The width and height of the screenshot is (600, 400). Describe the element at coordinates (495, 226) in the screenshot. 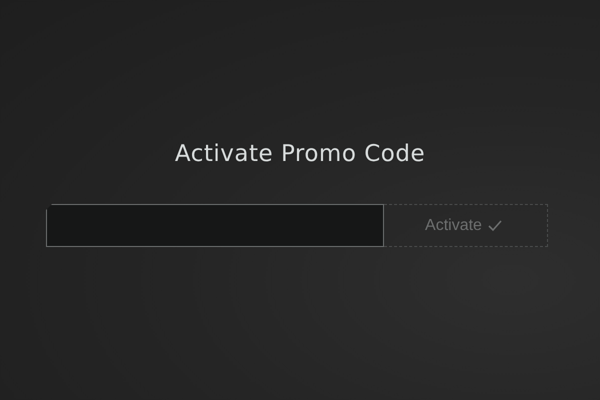

I see `checkmark-icon` at that location.